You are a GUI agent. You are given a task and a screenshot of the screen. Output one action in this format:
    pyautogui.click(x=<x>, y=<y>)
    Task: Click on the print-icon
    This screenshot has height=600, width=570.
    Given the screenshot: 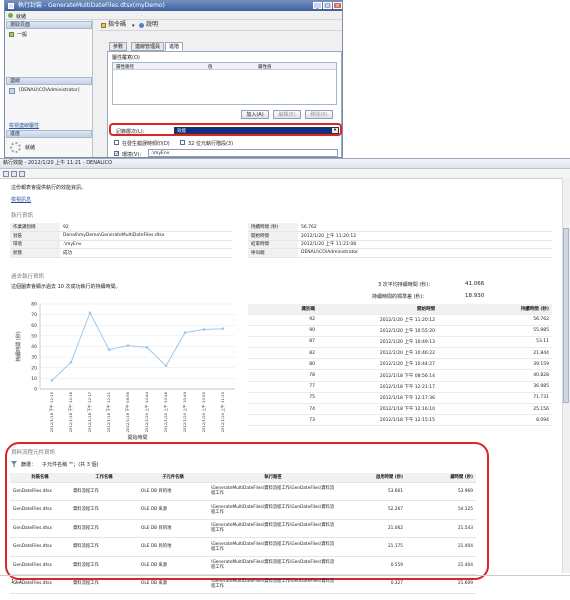 What is the action you would take?
    pyautogui.click(x=14, y=174)
    